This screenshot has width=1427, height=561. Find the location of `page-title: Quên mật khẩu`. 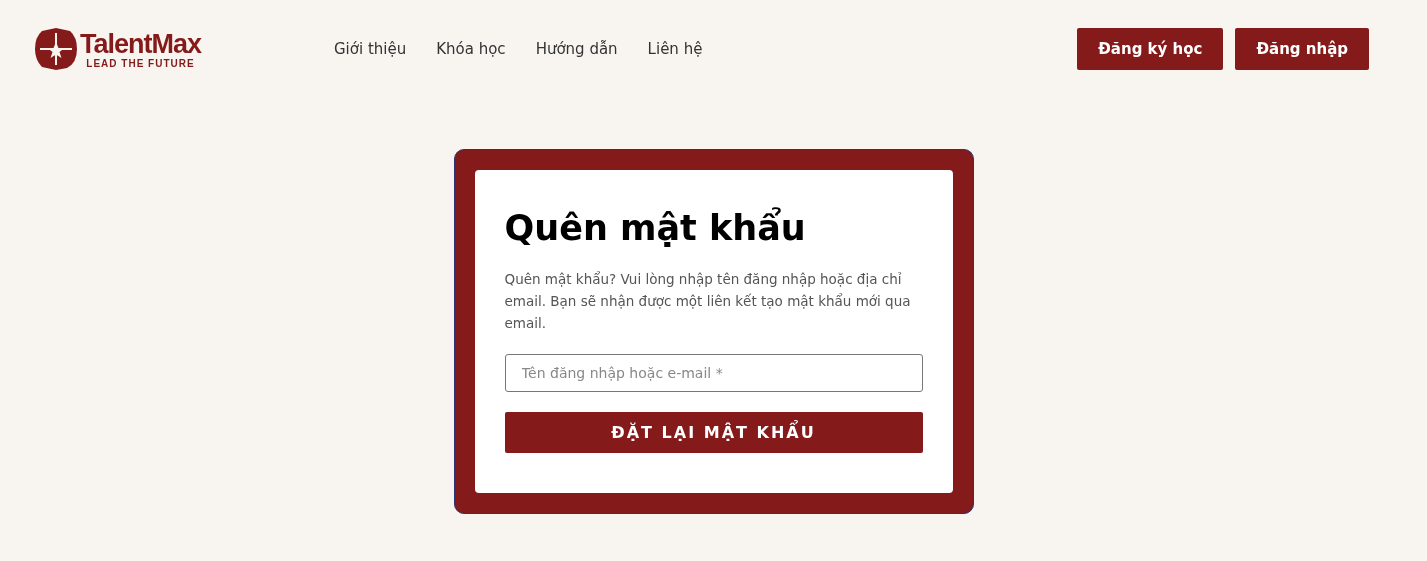

page-title: Quên mật khẩu is located at coordinates (655, 228).